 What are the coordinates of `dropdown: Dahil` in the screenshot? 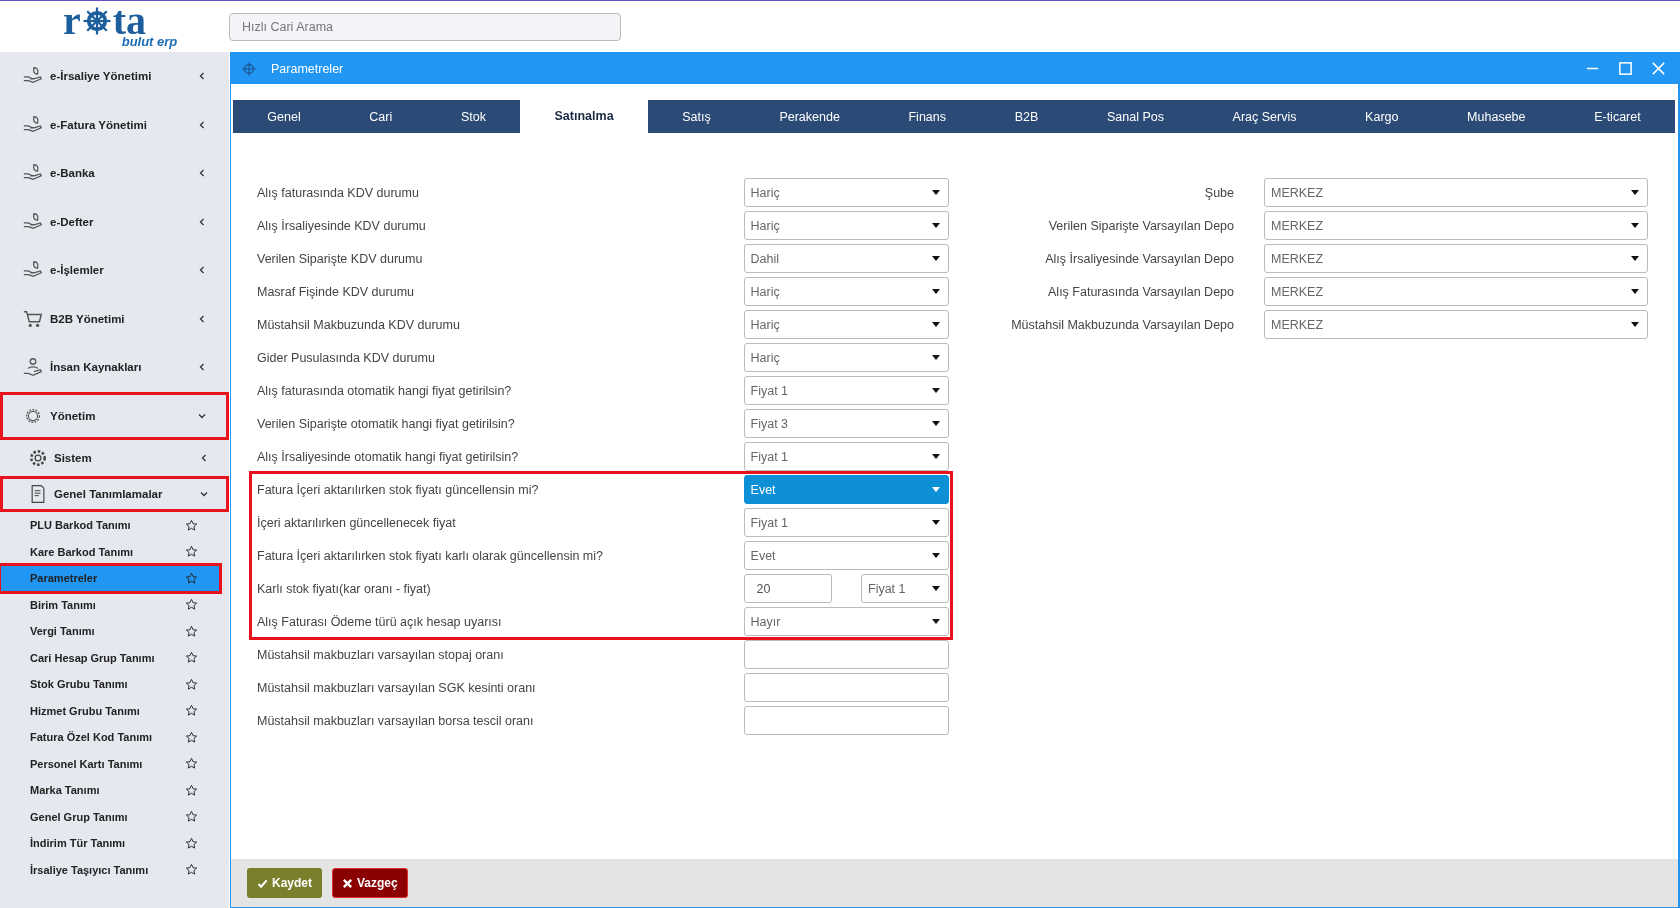 It's located at (846, 258).